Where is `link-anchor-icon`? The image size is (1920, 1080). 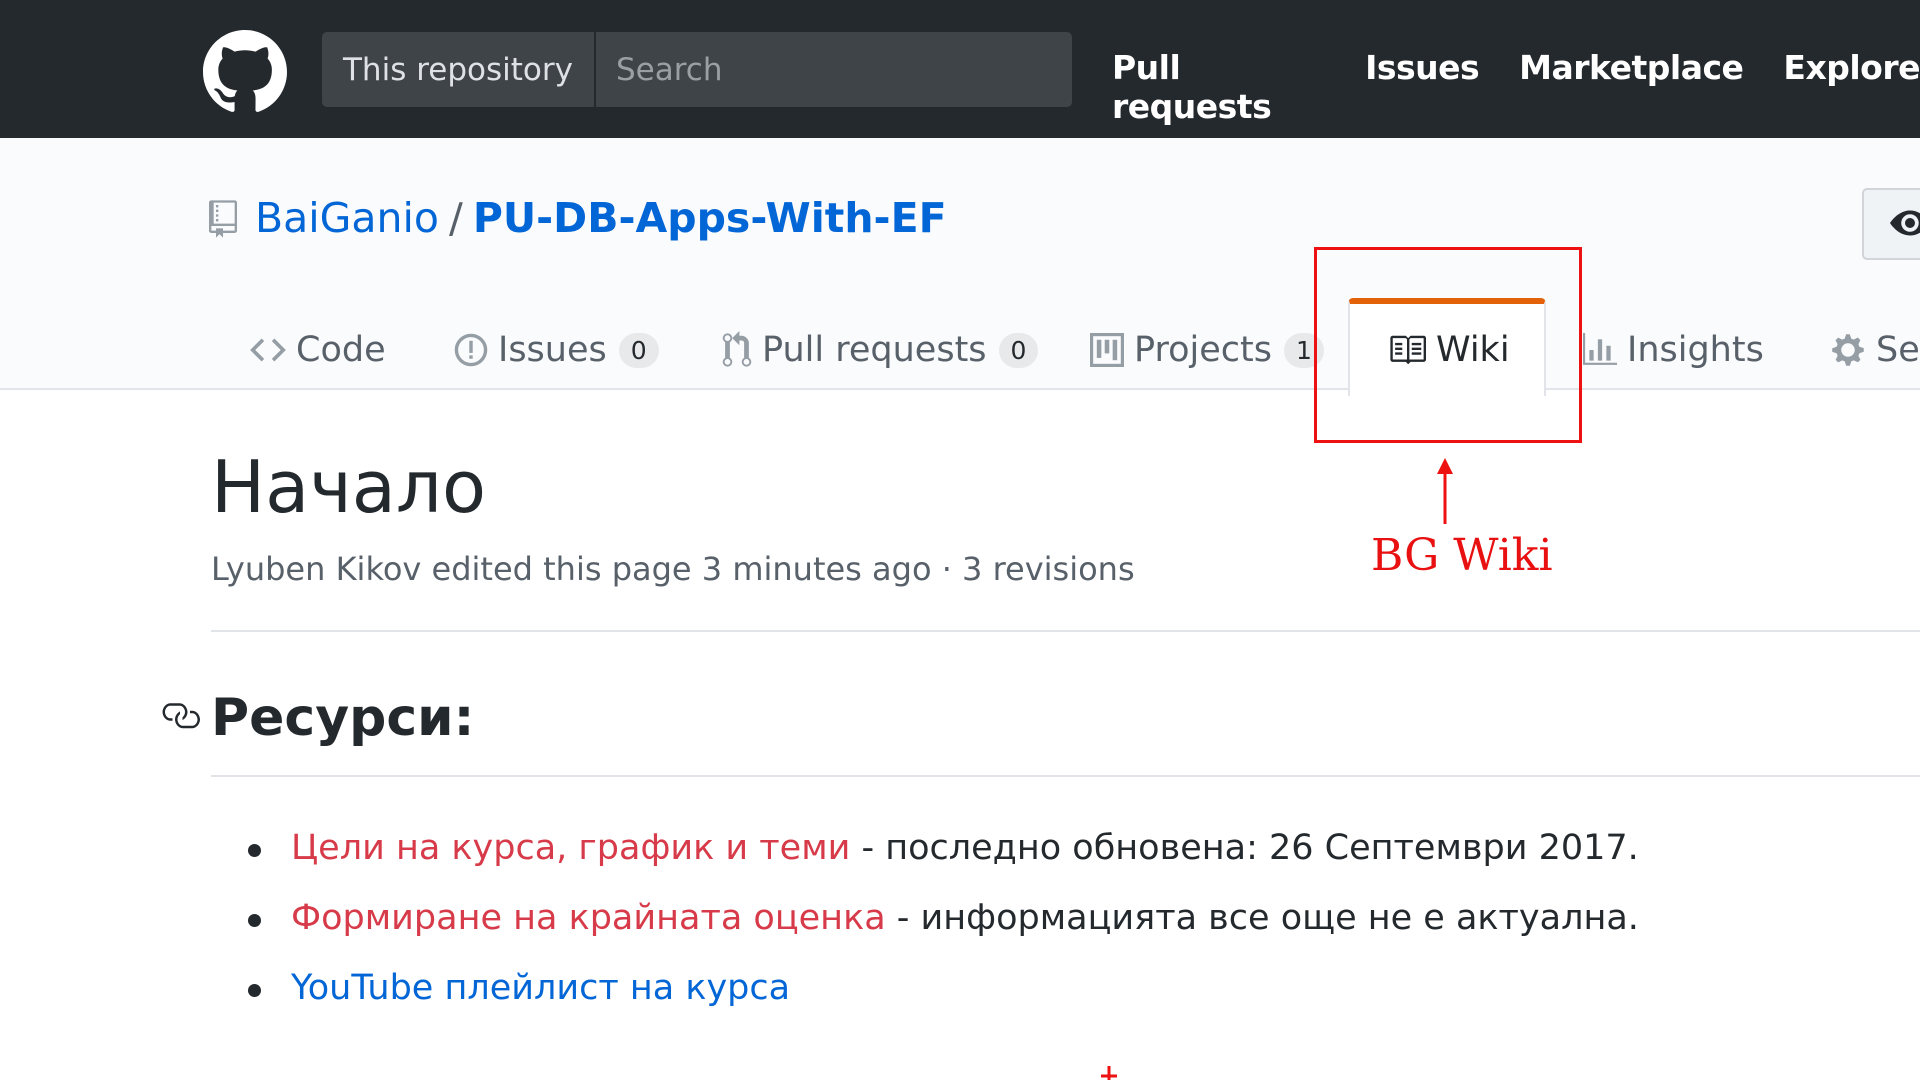
link-anchor-icon is located at coordinates (180, 717).